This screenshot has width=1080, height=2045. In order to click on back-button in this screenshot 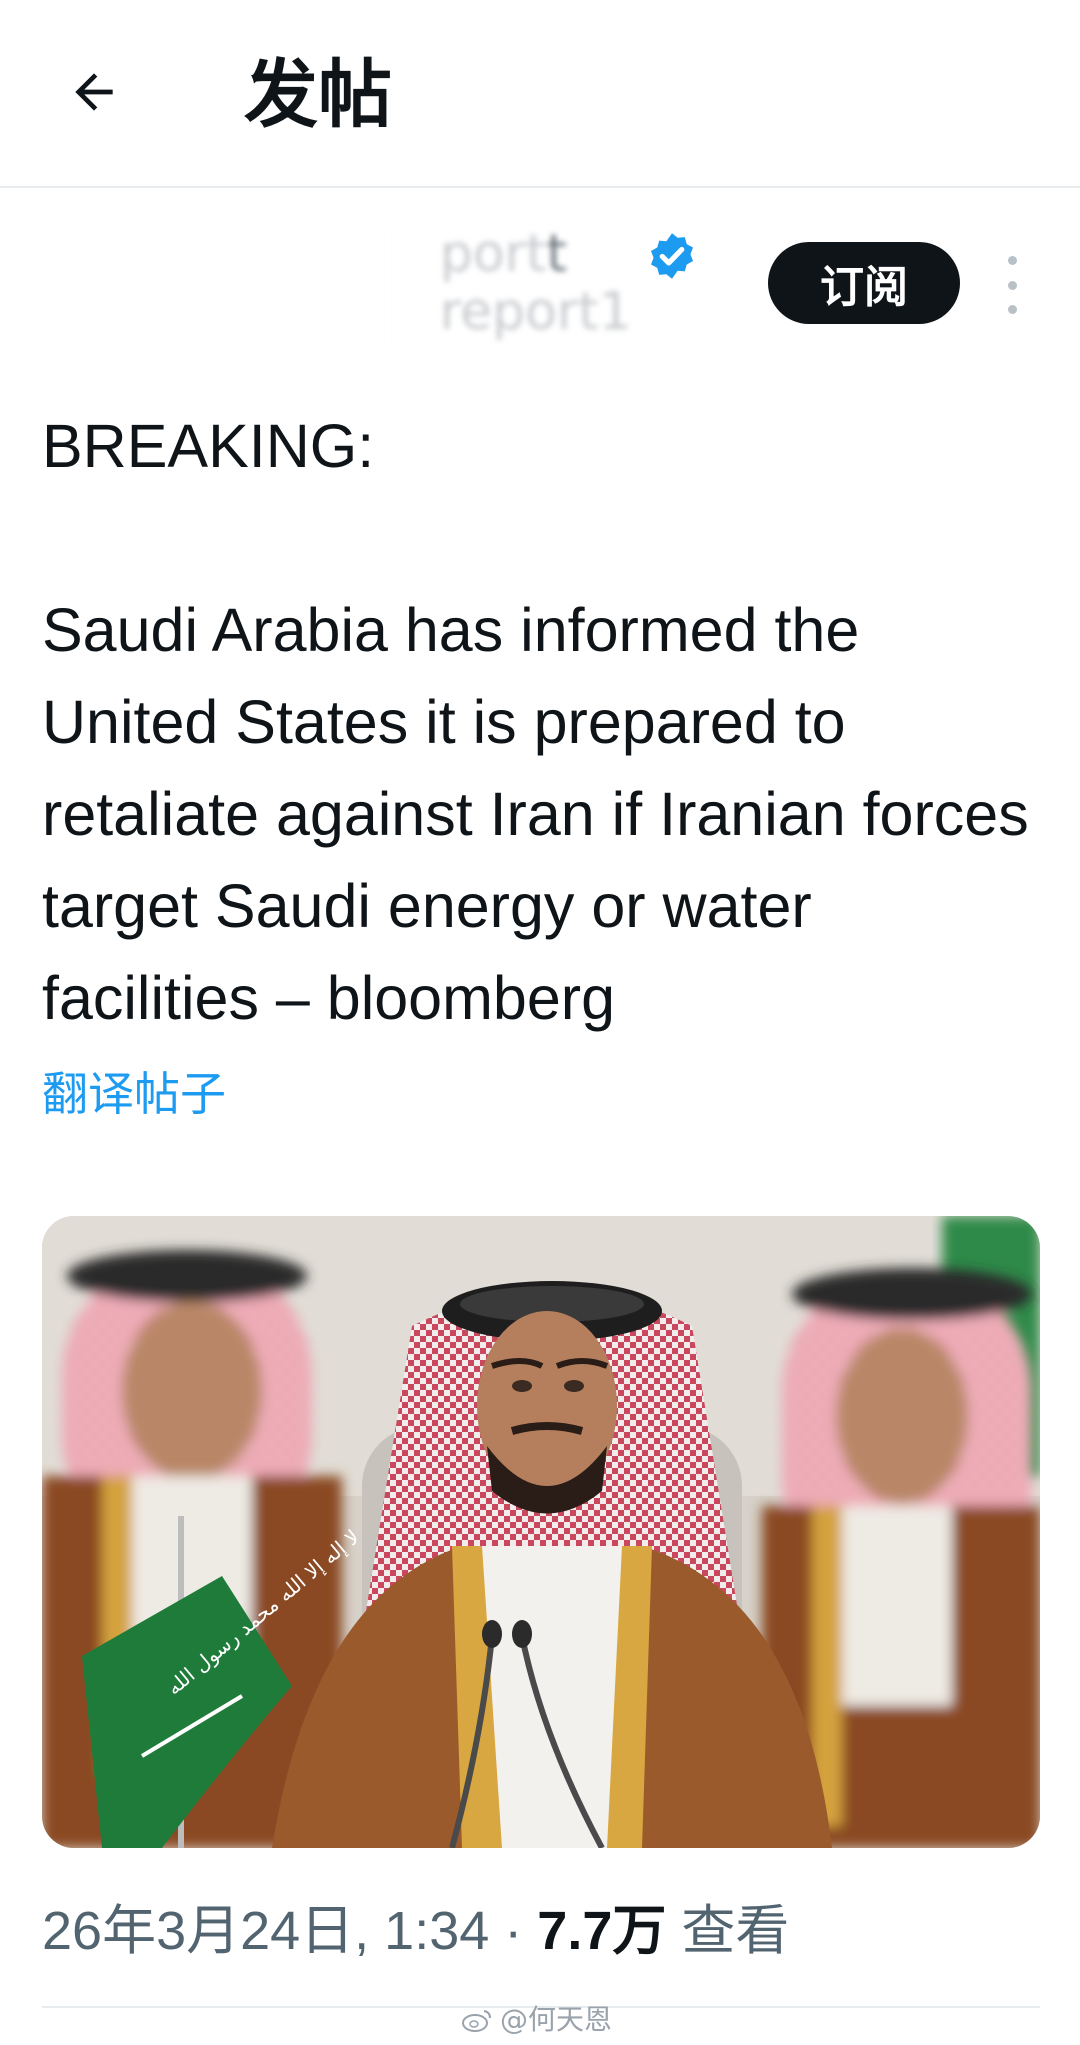, I will do `click(94, 92)`.